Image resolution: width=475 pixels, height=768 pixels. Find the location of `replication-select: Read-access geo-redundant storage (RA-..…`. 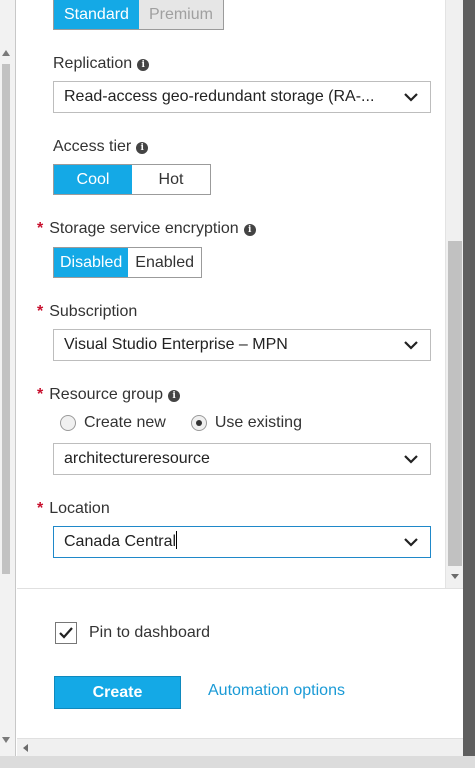

replication-select: Read-access geo-redundant storage (RA-..… is located at coordinates (242, 97).